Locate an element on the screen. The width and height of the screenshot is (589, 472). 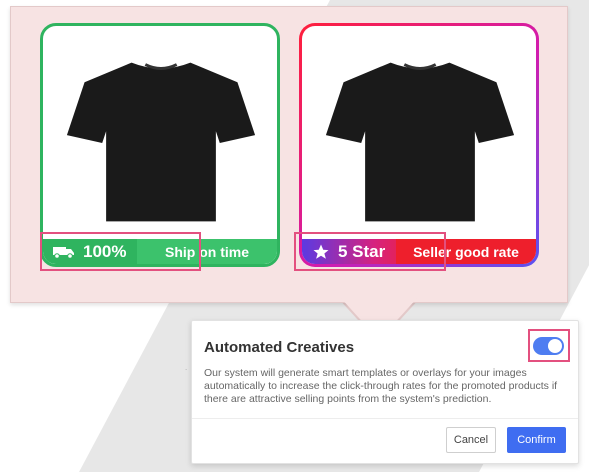
highlight-box-toggle is located at coordinates (549, 345).